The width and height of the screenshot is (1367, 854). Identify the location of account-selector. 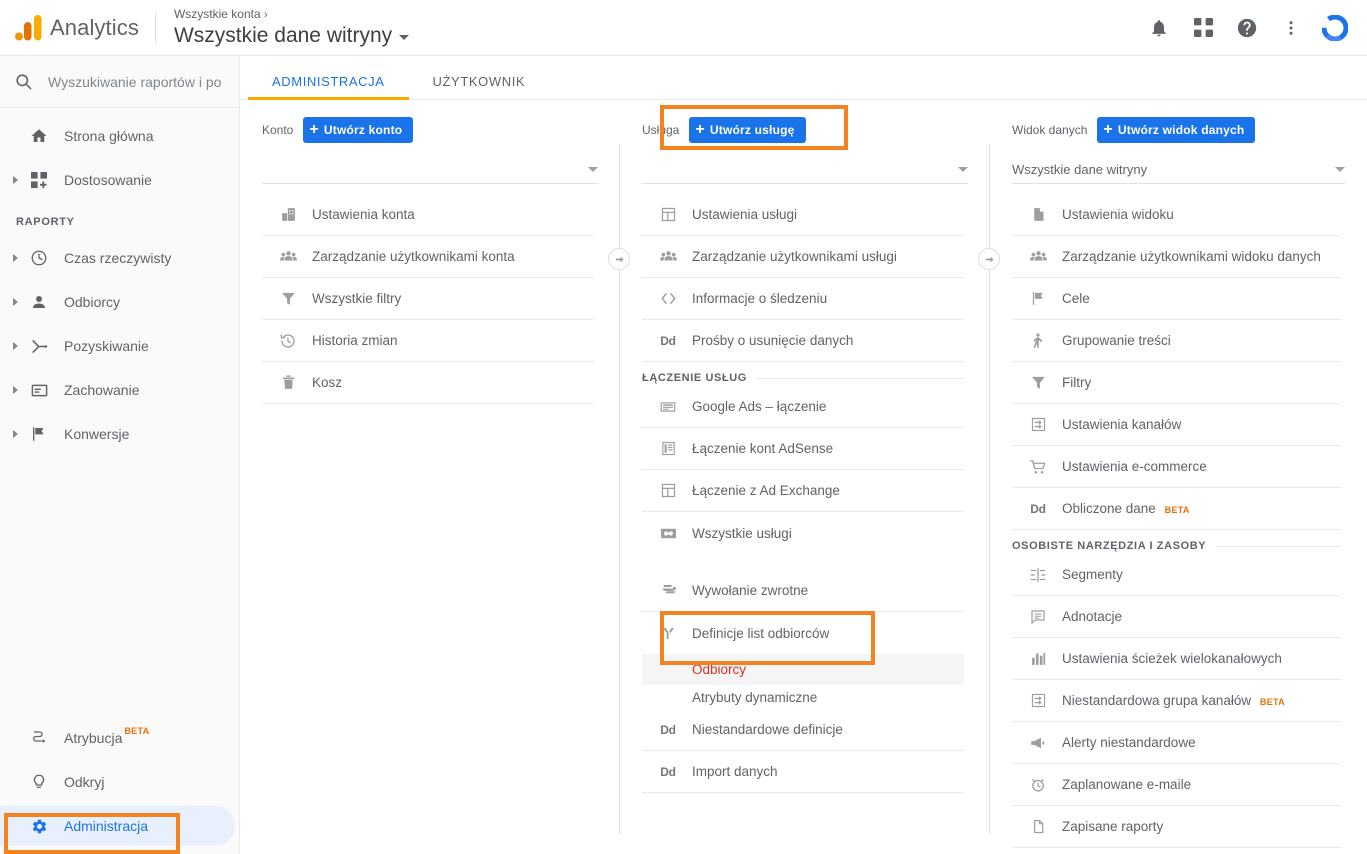
(430, 170).